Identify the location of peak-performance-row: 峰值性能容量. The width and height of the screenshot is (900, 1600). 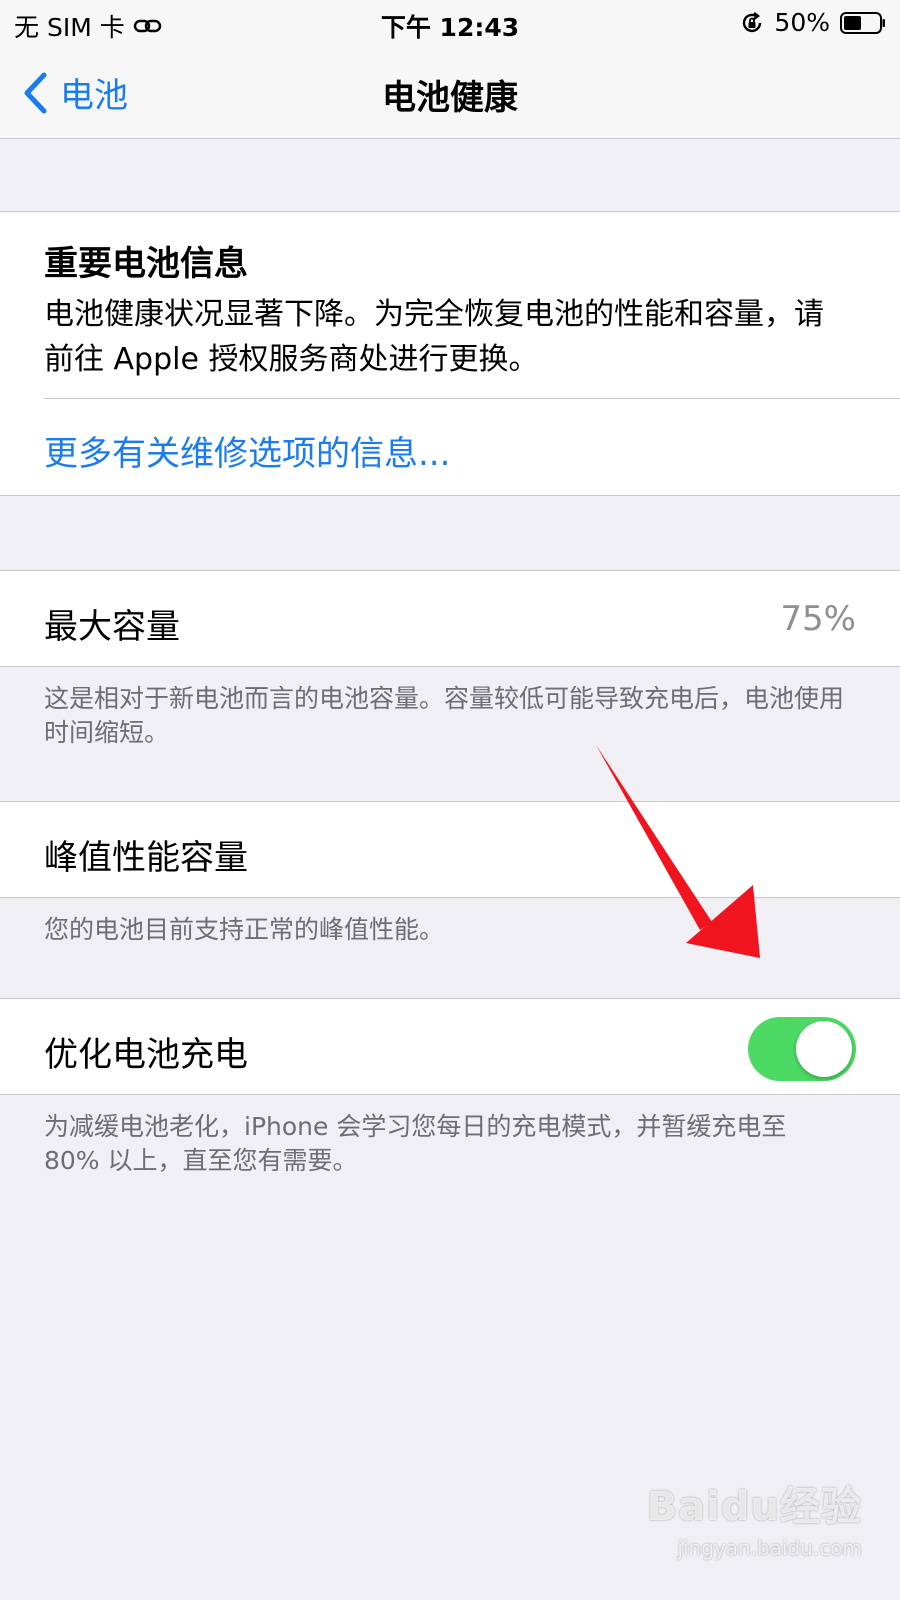
(450, 849).